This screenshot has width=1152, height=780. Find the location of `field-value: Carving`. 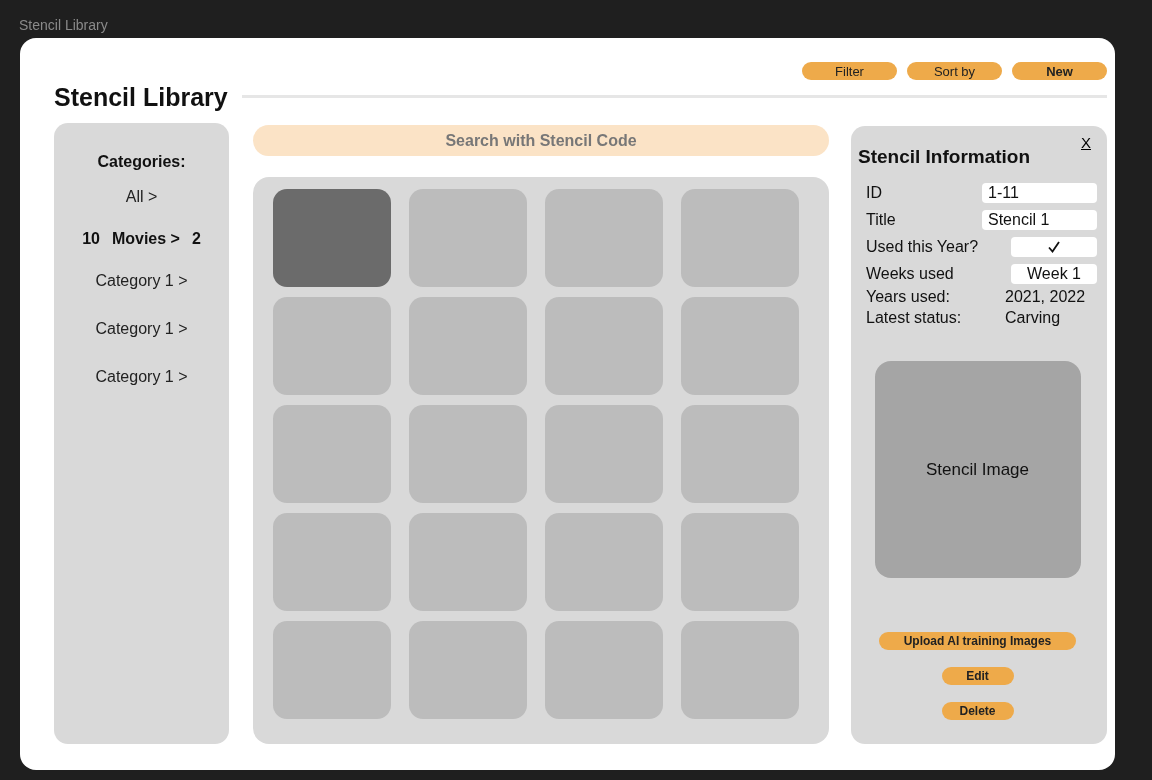

field-value: Carving is located at coordinates (1033, 317).